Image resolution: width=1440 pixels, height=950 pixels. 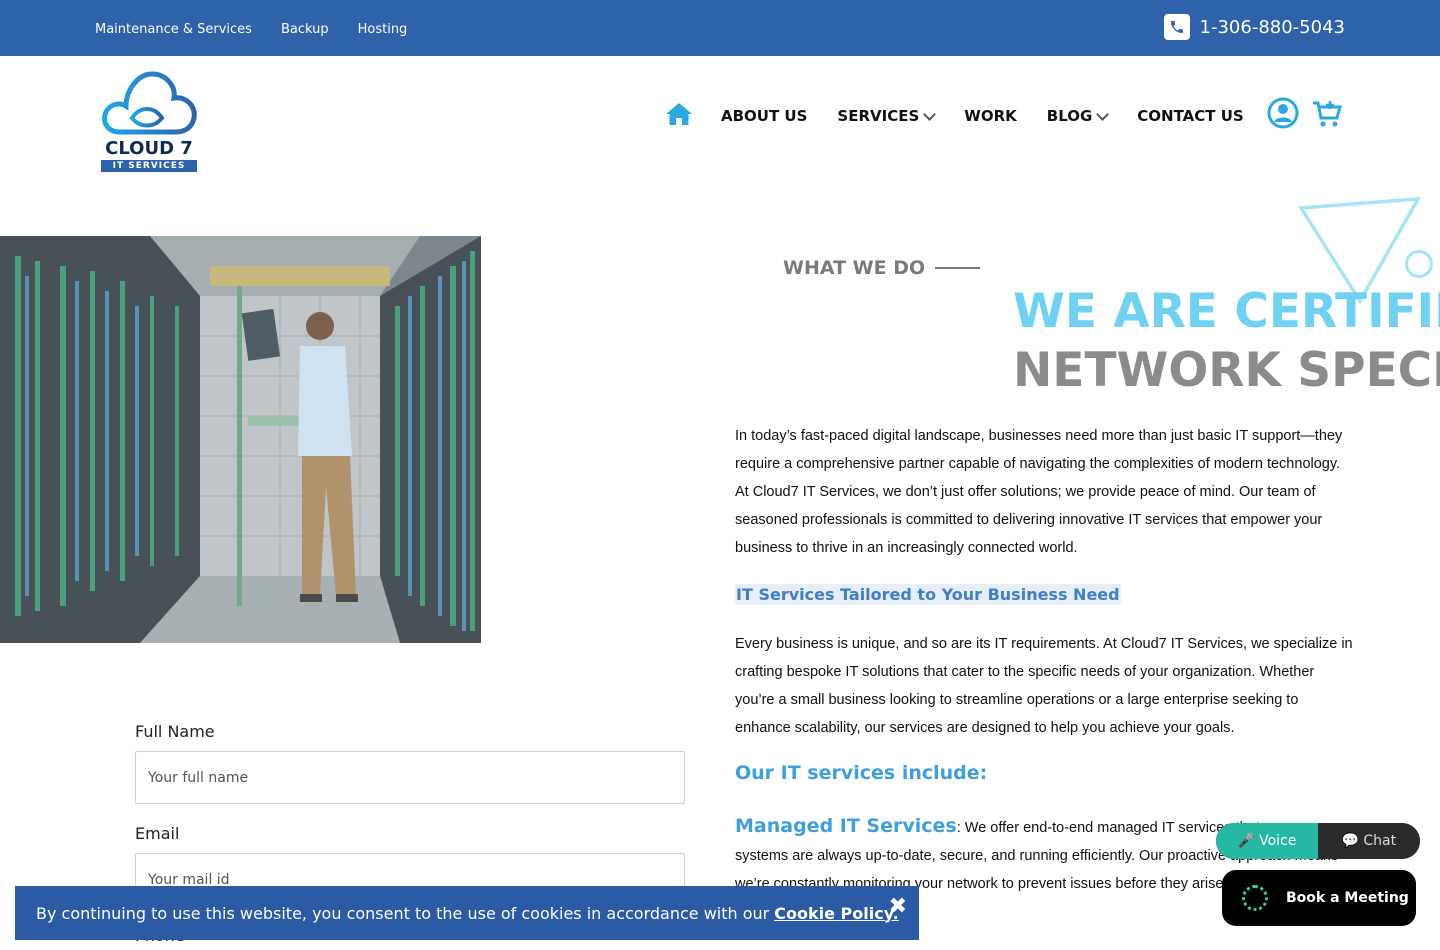 I want to click on nav-work: WORK, so click(x=990, y=116).